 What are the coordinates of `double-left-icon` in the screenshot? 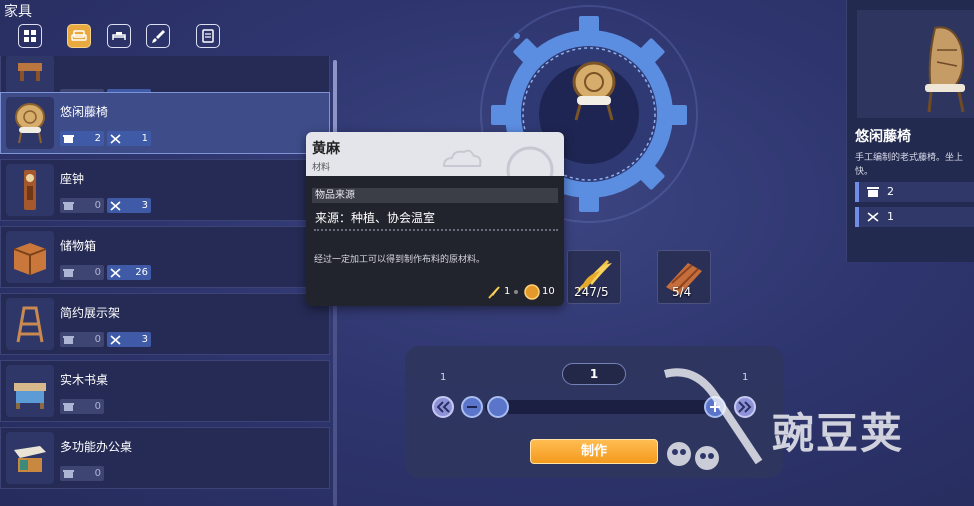 It's located at (443, 407).